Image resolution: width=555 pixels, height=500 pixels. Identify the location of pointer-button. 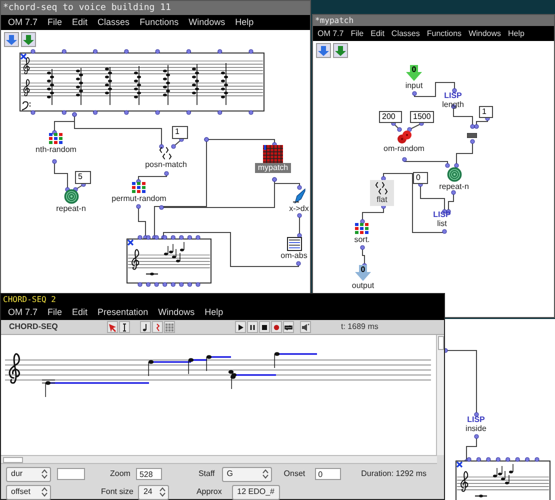
(112, 327).